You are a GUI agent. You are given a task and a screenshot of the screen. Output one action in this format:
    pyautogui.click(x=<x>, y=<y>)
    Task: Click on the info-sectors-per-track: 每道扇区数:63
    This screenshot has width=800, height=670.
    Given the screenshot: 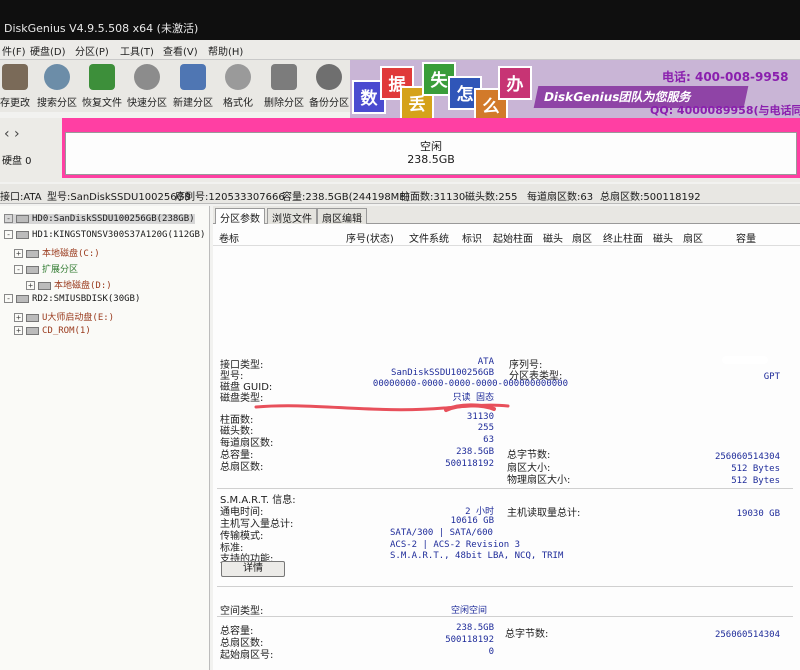 What is the action you would take?
    pyautogui.click(x=560, y=197)
    